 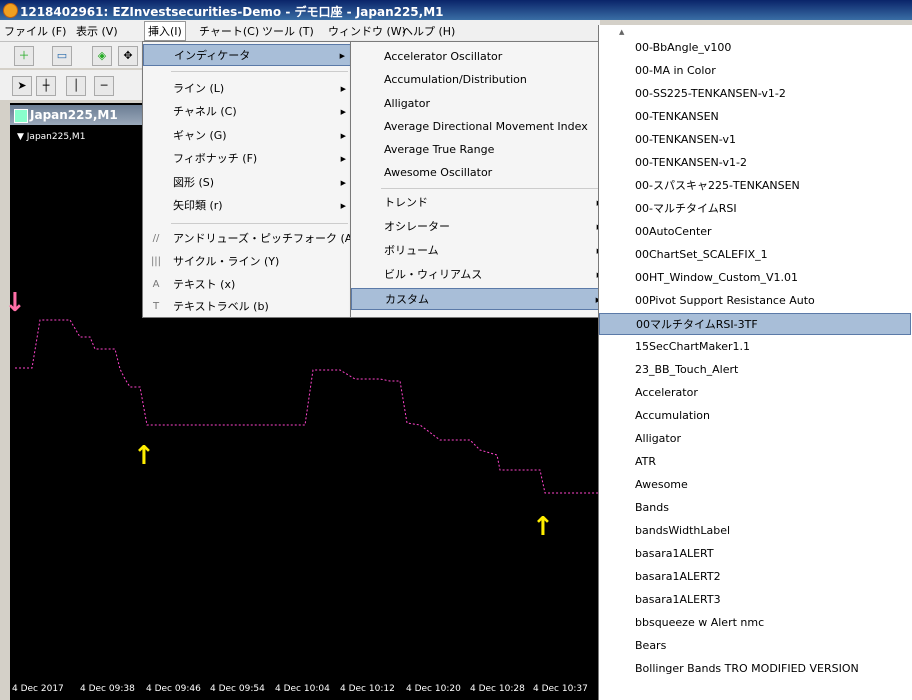 I want to click on custom-indicator-item: 00マルチタイムRSI-3TF, so click(x=755, y=324).